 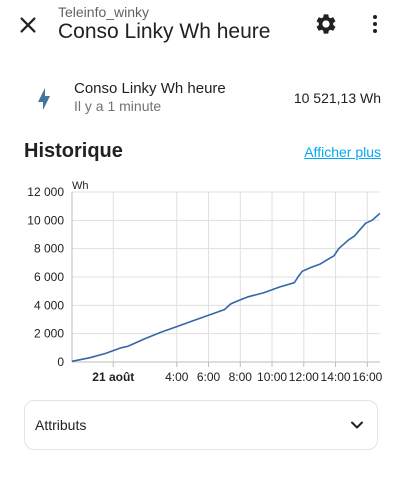 What do you see at coordinates (49, 305) in the screenshot?
I see `y-tick-label: 4 000` at bounding box center [49, 305].